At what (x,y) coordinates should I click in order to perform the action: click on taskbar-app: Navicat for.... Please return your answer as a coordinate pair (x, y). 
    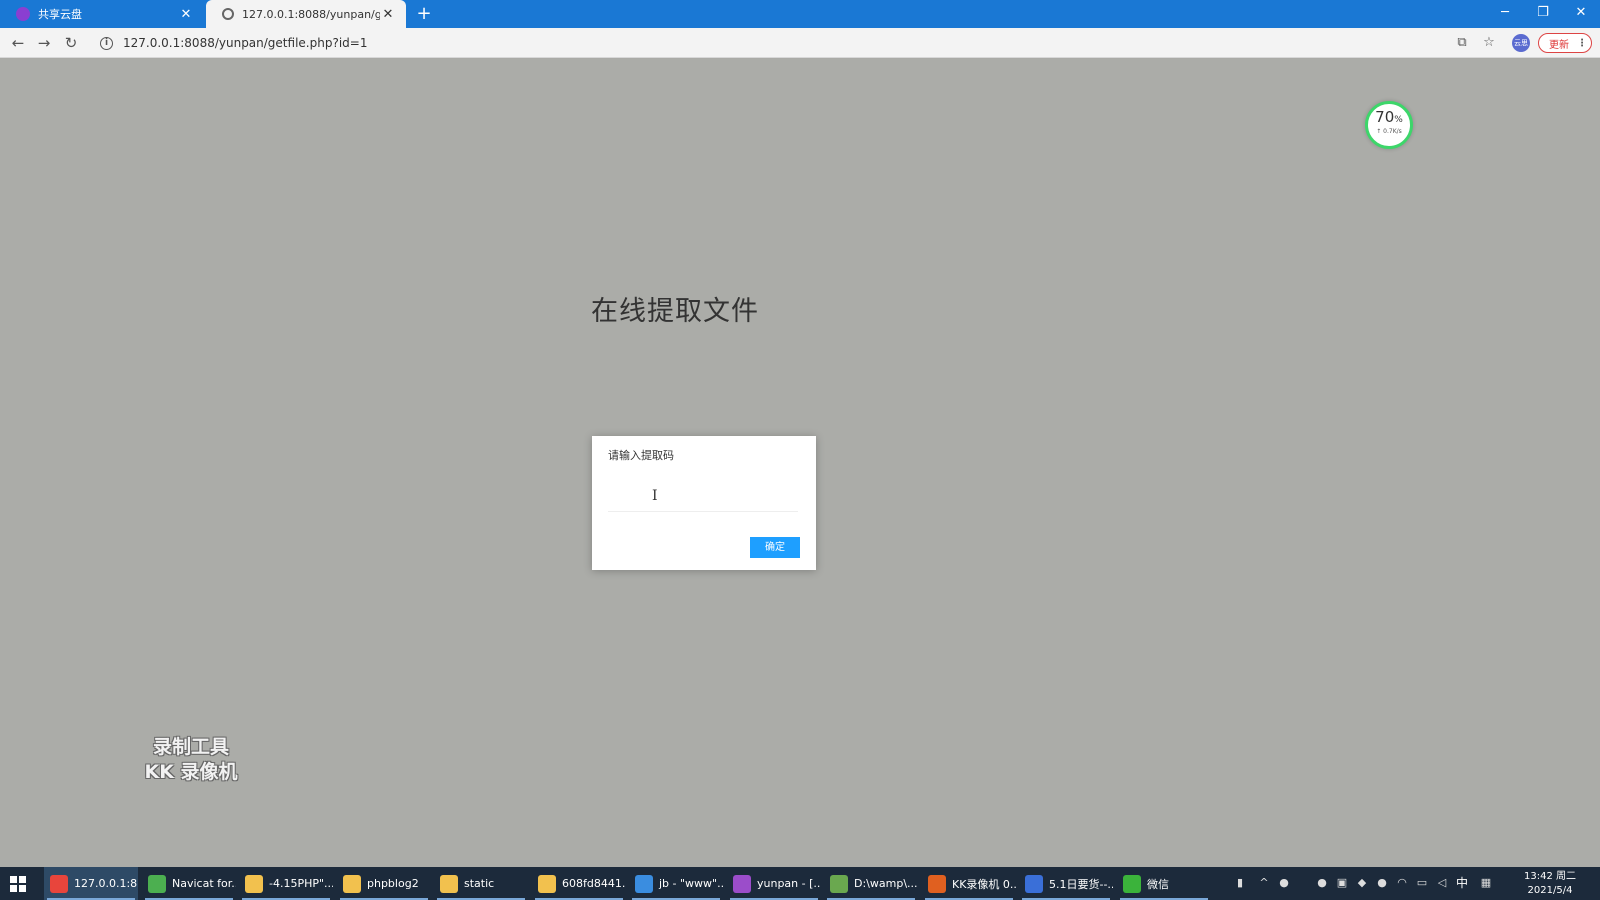
    Looking at the image, I should click on (189, 883).